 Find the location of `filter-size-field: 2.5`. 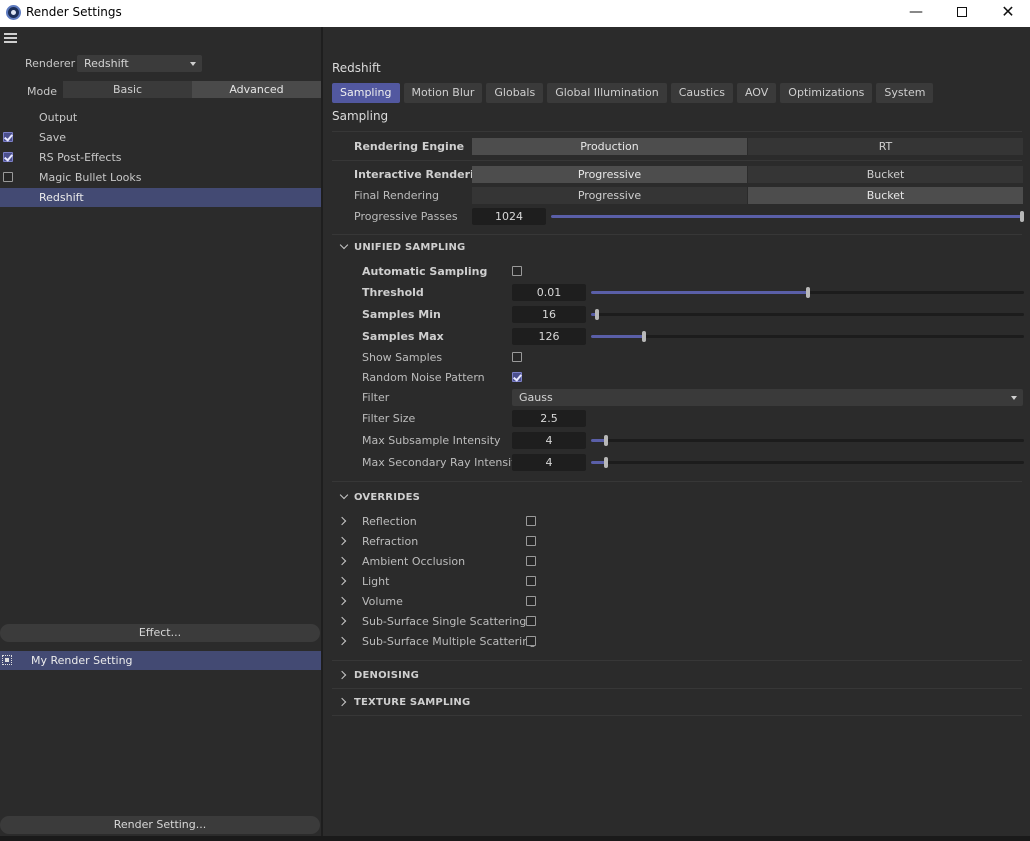

filter-size-field: 2.5 is located at coordinates (549, 418).